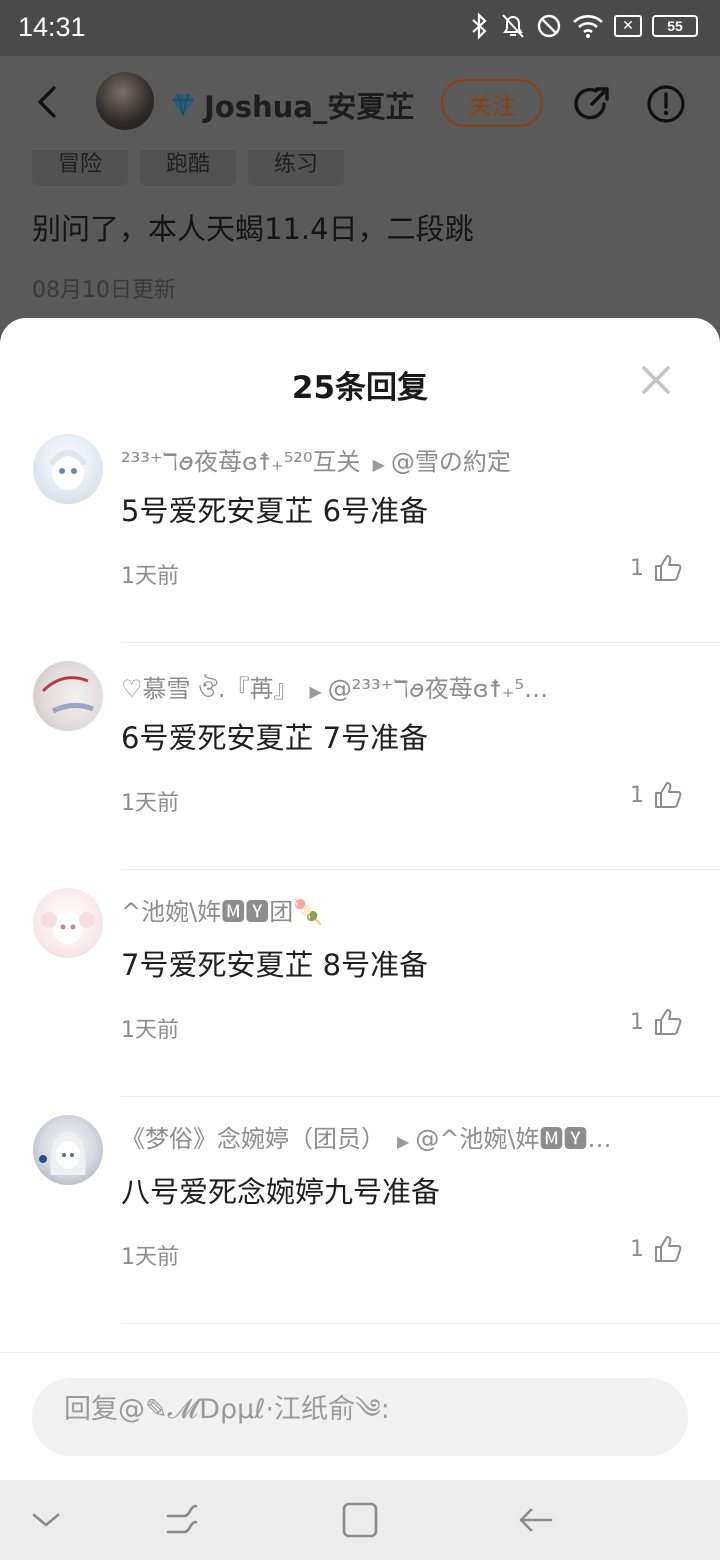 Image resolution: width=720 pixels, height=1560 pixels. I want to click on status-icons: ✕ 55, so click(584, 26).